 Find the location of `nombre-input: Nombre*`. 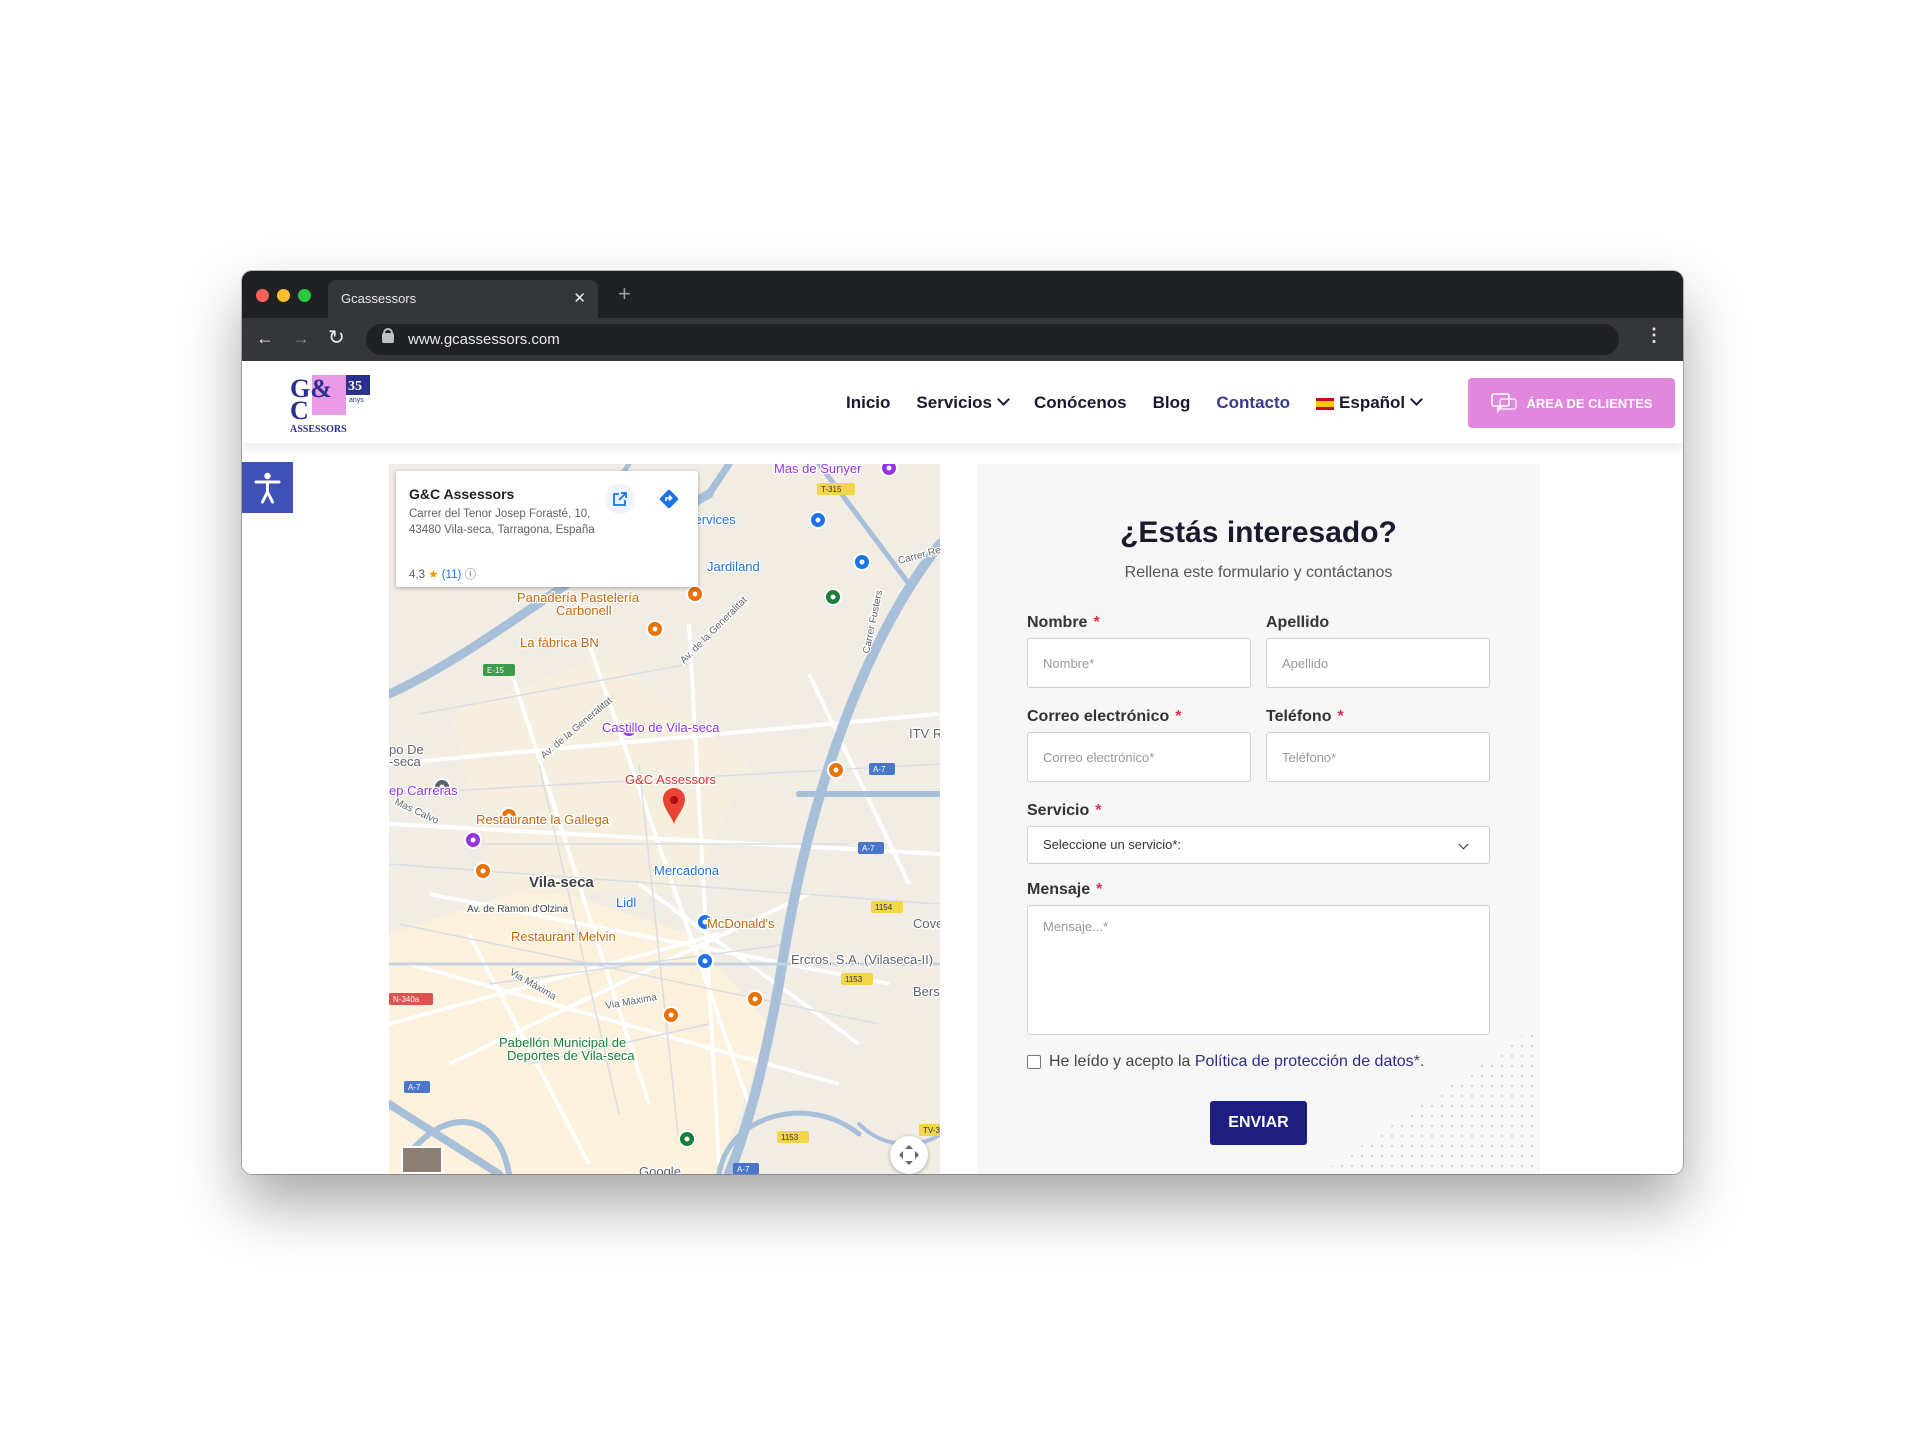

nombre-input: Nombre* is located at coordinates (1139, 663).